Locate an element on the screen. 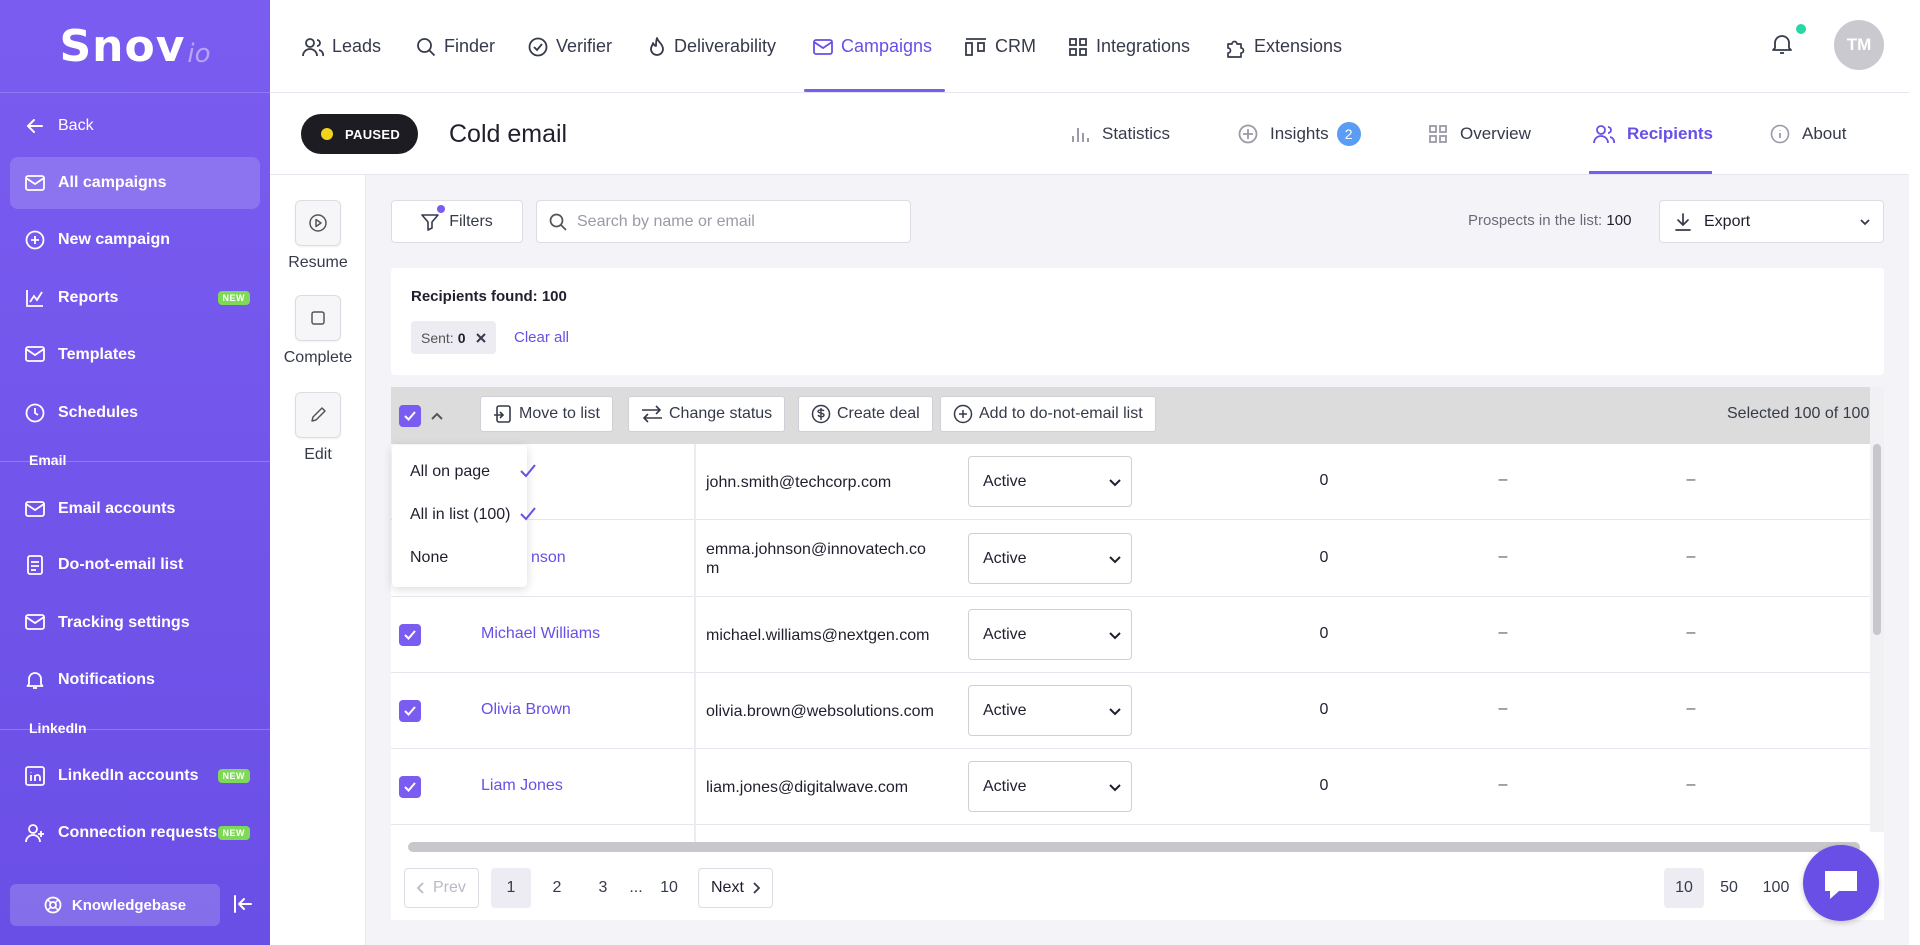 The height and width of the screenshot is (945, 1920). users-icon is located at coordinates (1604, 134).